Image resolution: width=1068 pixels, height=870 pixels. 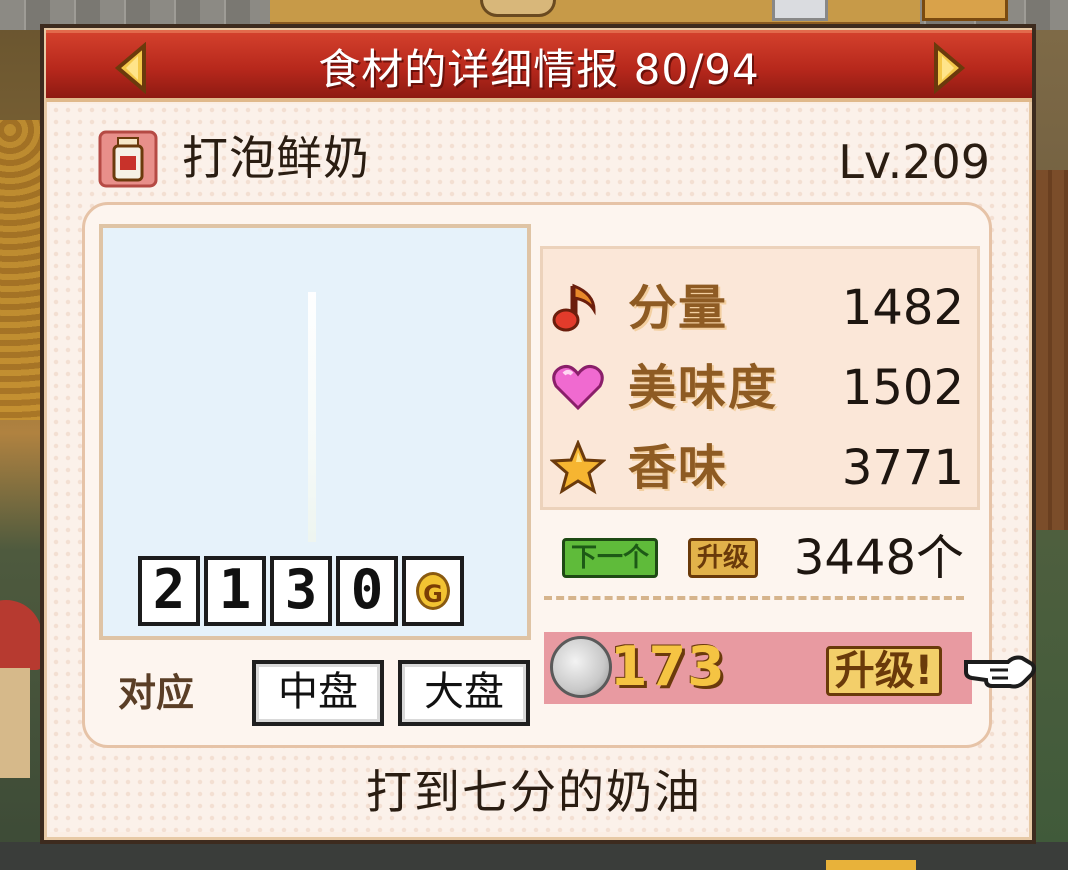 I want to click on background-crate, so click(x=965, y=10).